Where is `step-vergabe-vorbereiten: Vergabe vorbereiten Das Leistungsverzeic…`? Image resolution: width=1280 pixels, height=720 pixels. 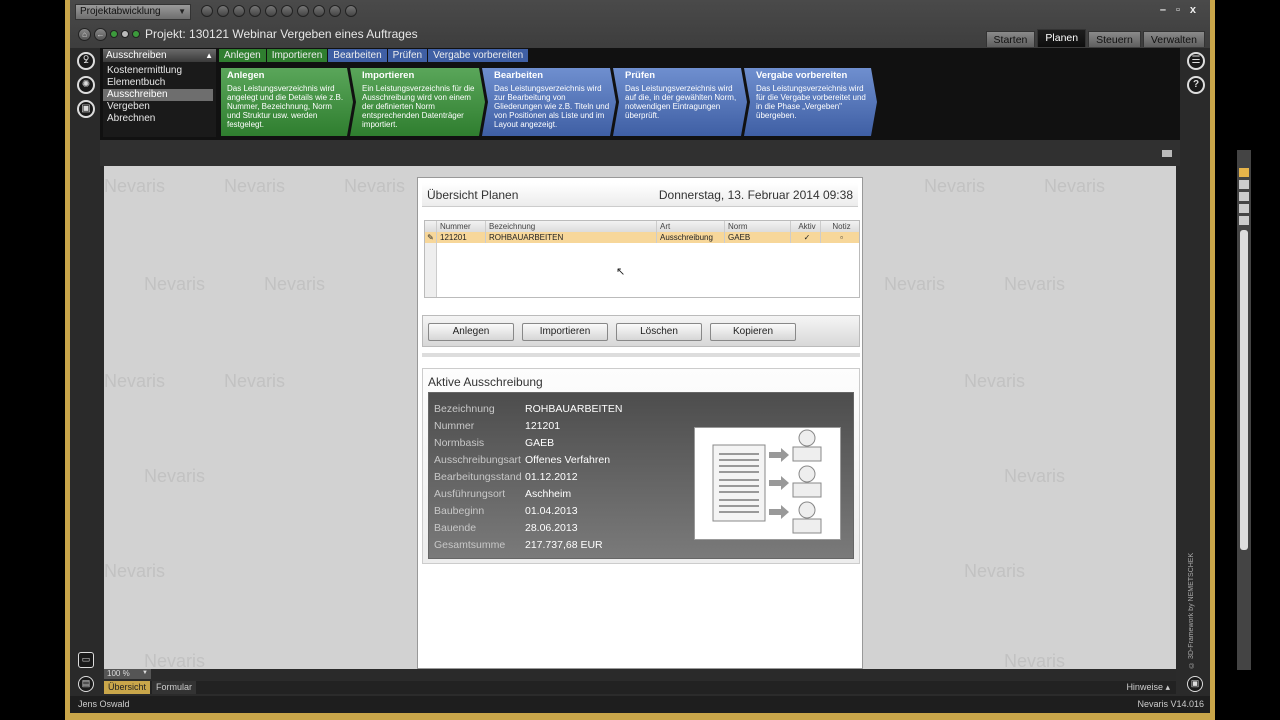
step-vergabe-vorbereiten: Vergabe vorbereiten Das Leistungsverzeic… is located at coordinates (810, 102).